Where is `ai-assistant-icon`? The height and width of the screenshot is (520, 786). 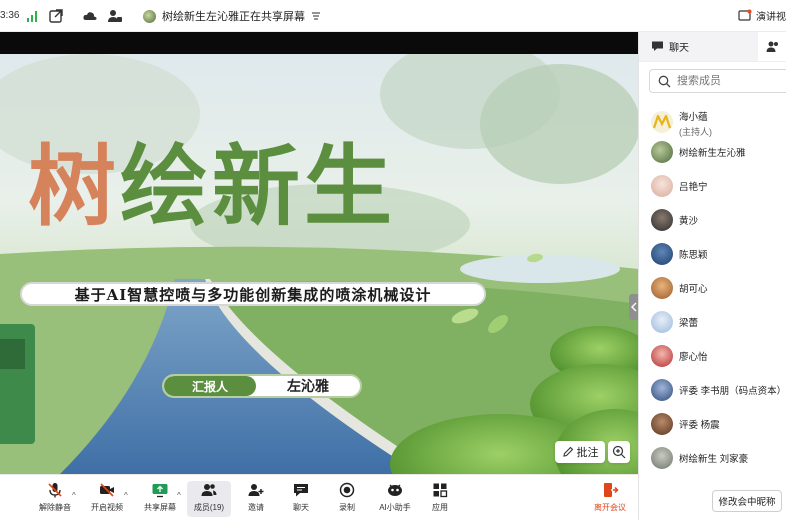 ai-assistant-icon is located at coordinates (395, 490).